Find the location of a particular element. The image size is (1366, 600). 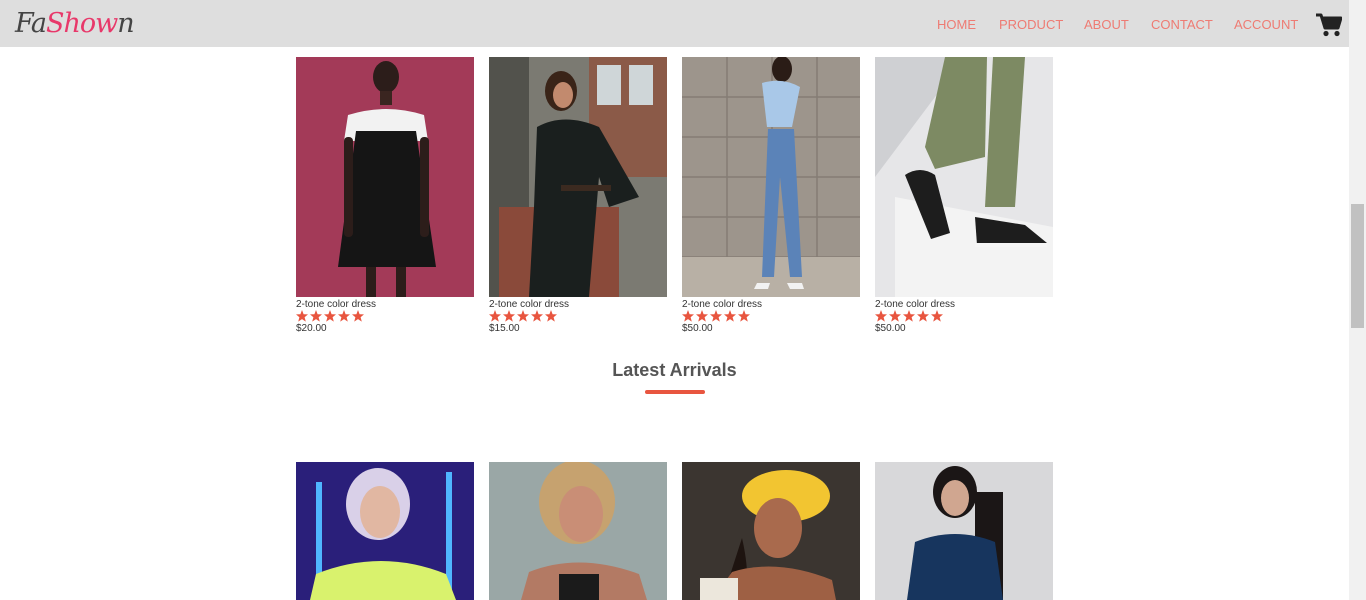

brand-logo: FaShown is located at coordinates (75, 24).